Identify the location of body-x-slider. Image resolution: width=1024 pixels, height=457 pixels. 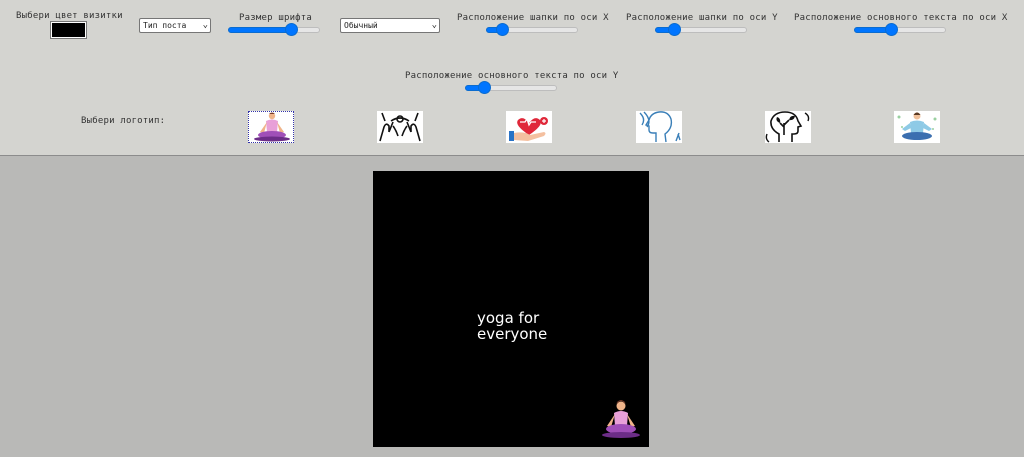
(900, 29).